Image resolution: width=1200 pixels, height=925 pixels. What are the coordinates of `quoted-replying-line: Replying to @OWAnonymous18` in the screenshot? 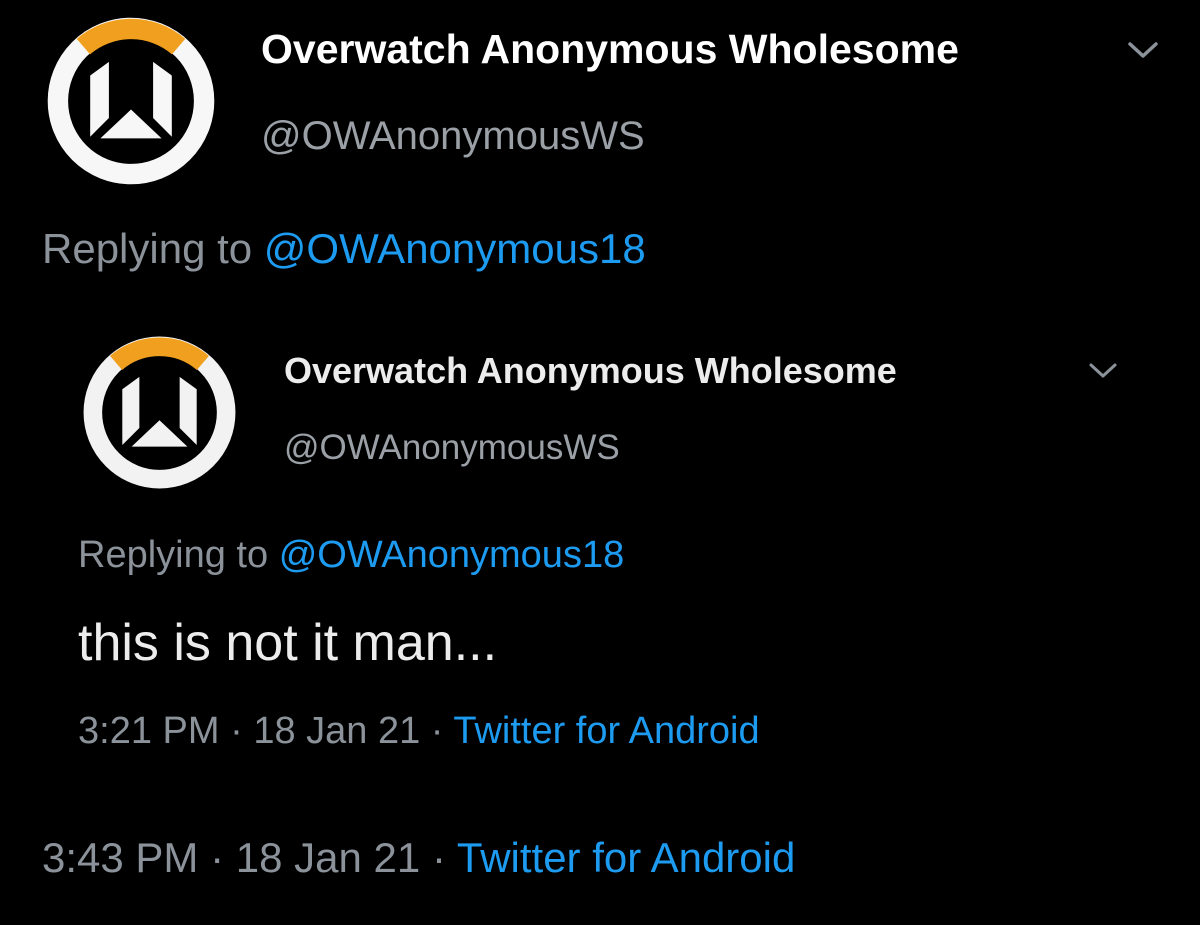 It's located at (351, 555).